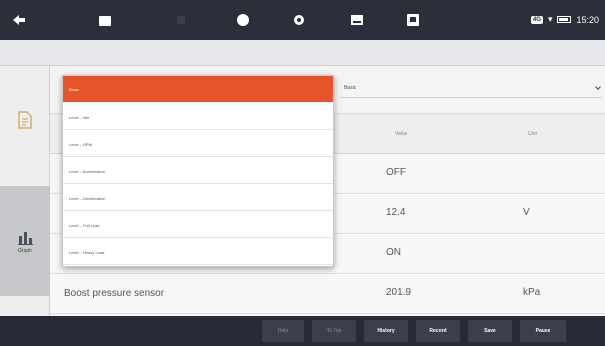 The height and width of the screenshot is (346, 605). Describe the element at coordinates (536, 19) in the screenshot. I see `network-badge: 4G` at that location.